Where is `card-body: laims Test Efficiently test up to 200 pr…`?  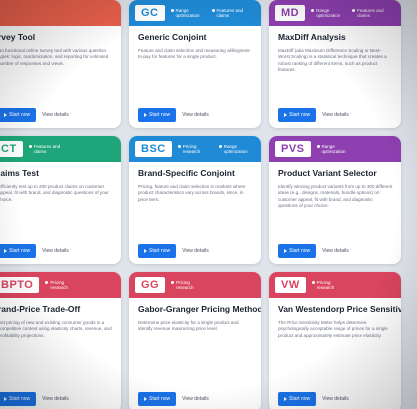 card-body: laims Test Efficiently test up to 200 pr… is located at coordinates (60, 213).